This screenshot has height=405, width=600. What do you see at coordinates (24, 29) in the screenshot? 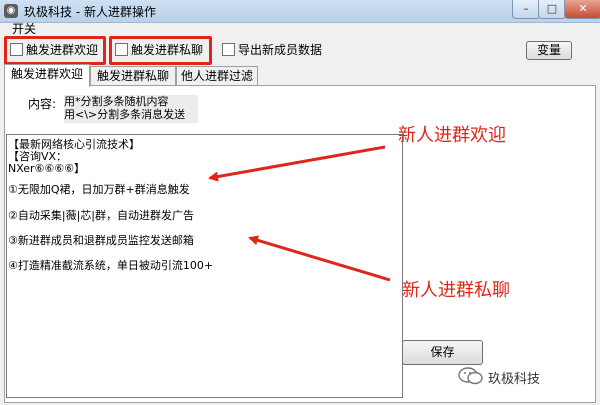
I see `menu-kaiguan: 开关` at bounding box center [24, 29].